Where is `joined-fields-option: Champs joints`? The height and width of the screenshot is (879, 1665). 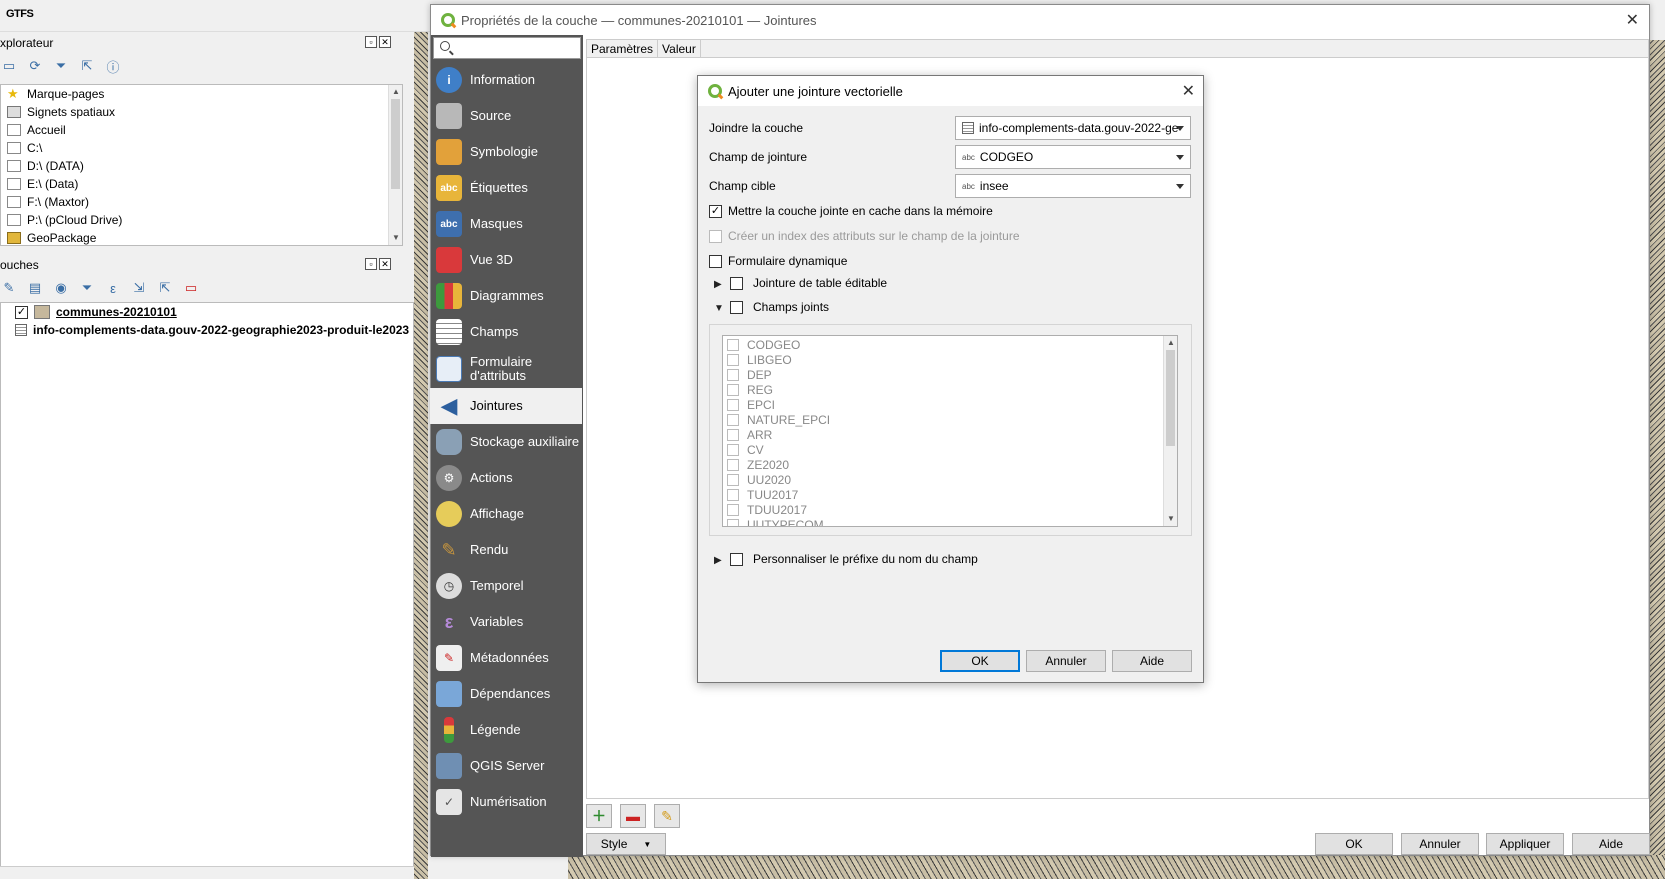
joined-fields-option: Champs joints is located at coordinates (779, 307).